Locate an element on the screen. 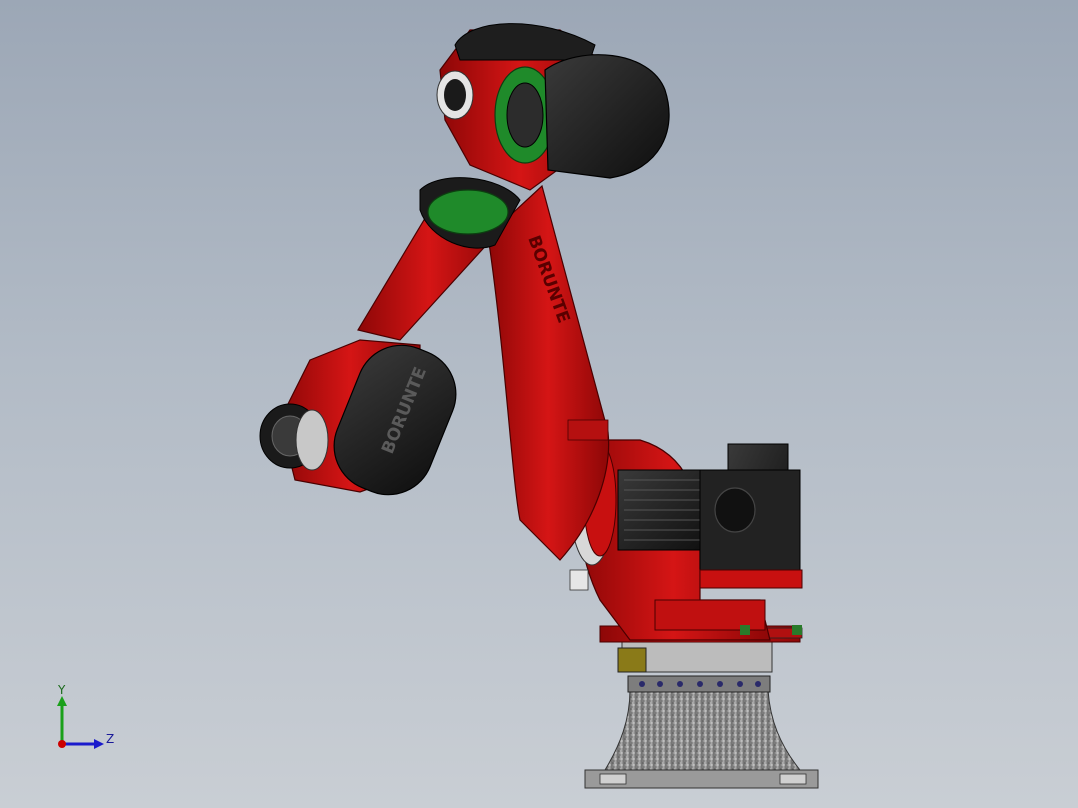 This screenshot has width=1078, height=808. y-axis-label: Y is located at coordinates (61, 690).